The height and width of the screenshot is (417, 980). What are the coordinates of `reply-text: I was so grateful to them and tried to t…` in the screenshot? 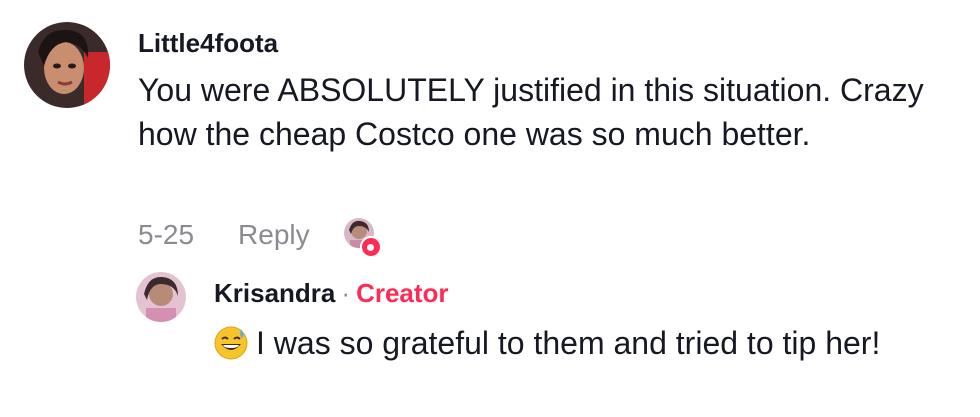 It's located at (568, 343).